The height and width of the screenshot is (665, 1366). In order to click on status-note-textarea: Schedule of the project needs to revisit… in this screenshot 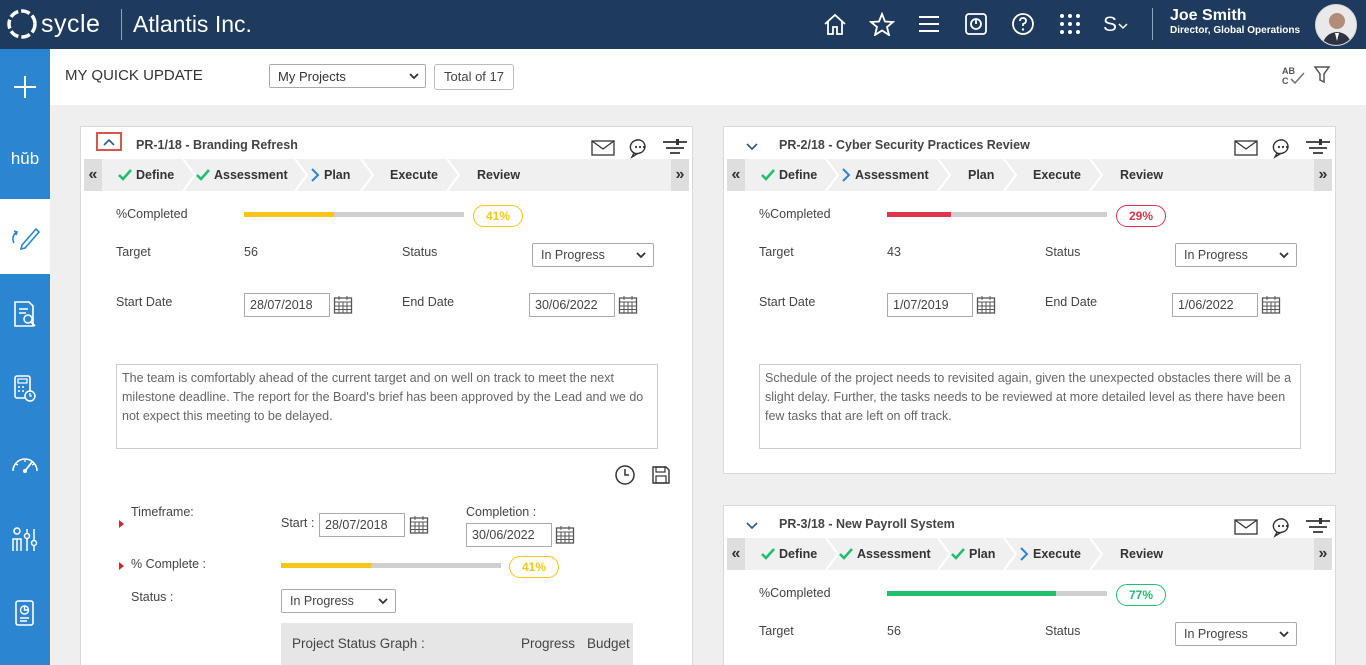, I will do `click(1030, 406)`.